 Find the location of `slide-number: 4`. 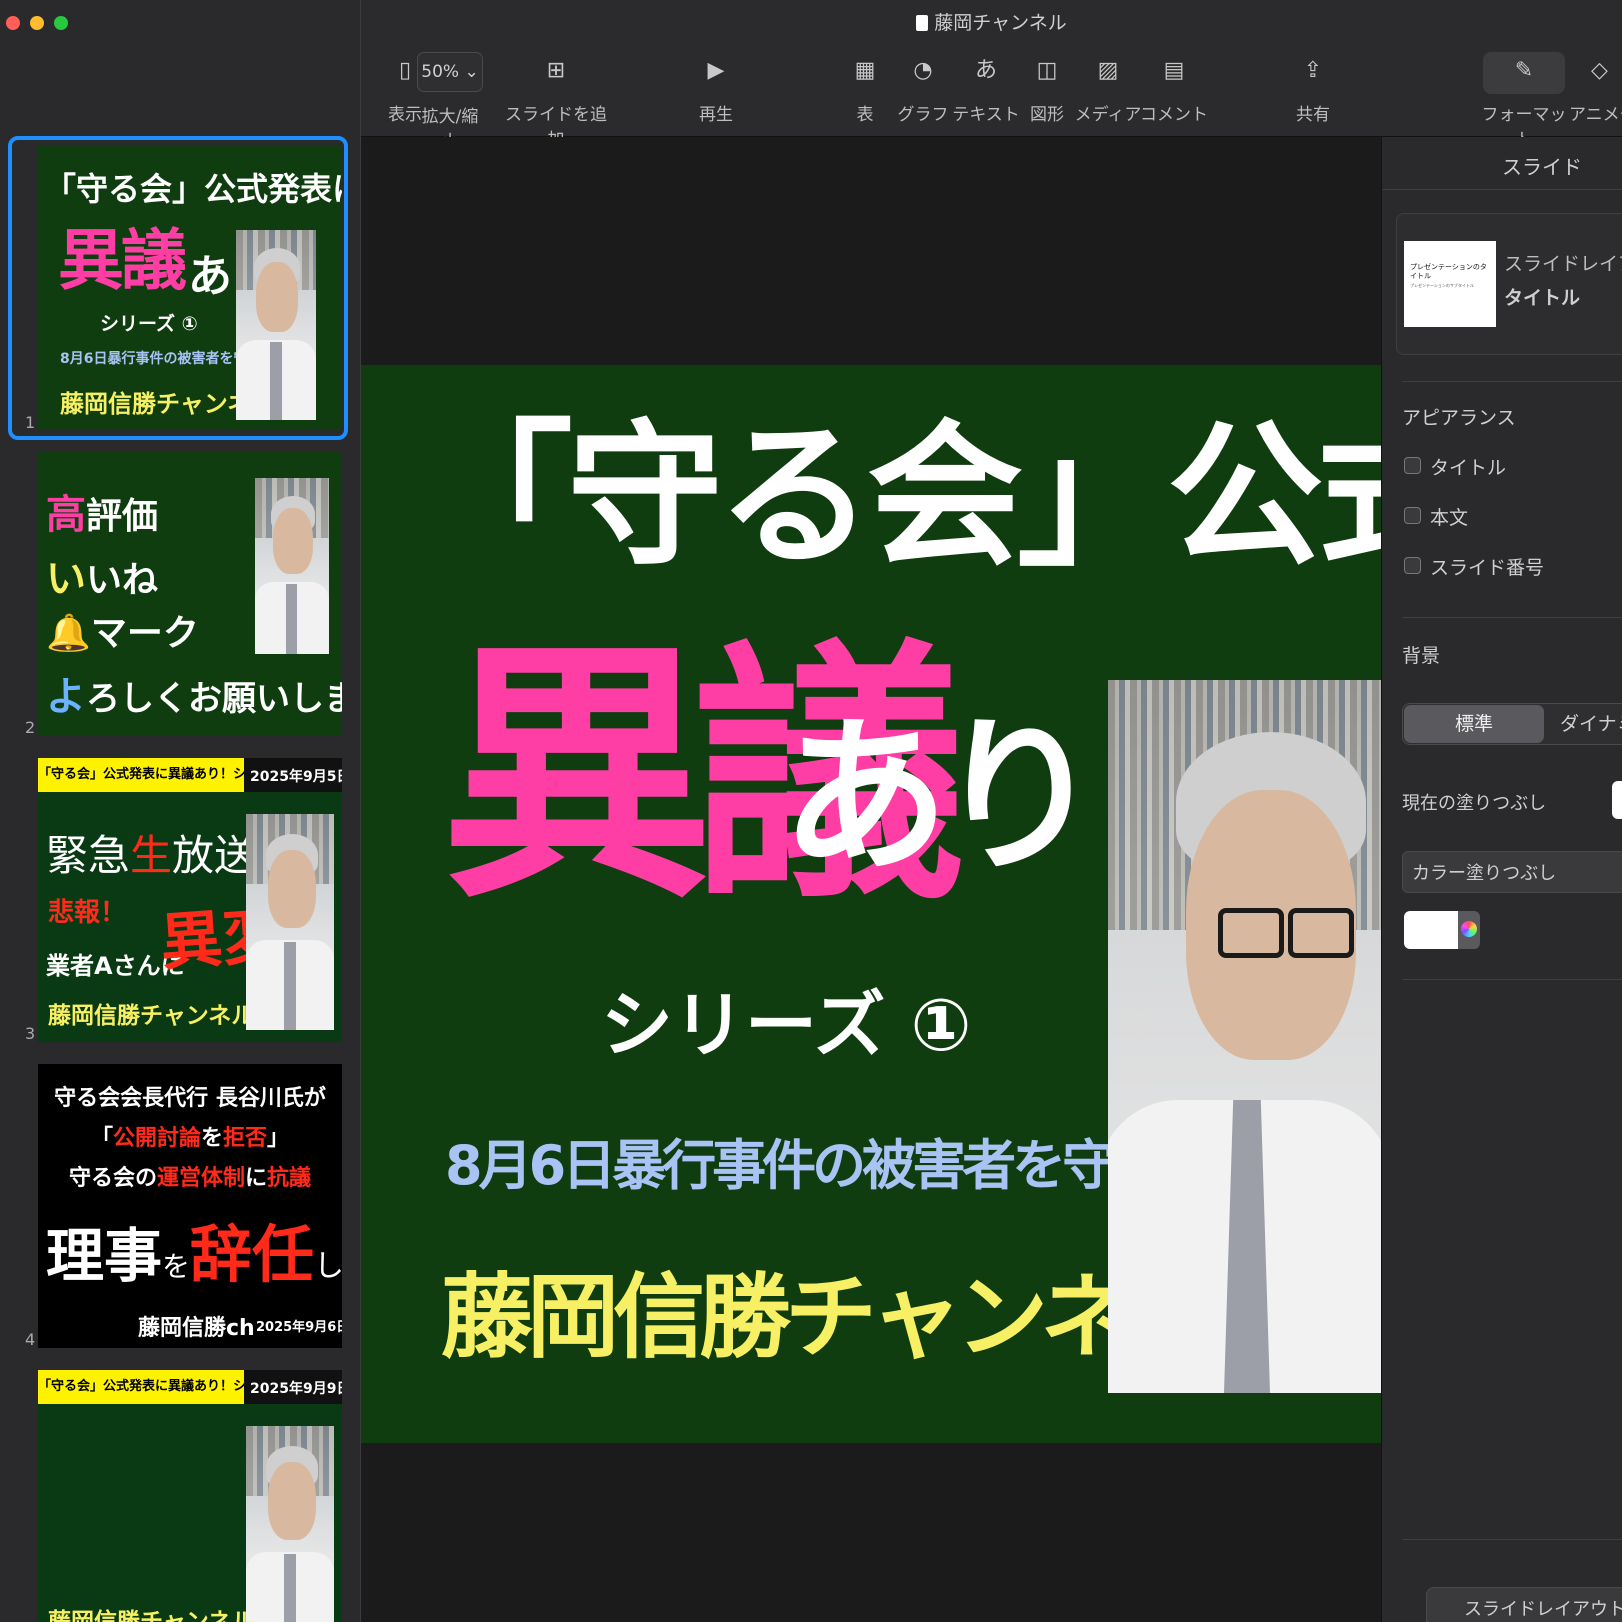

slide-number: 4 is located at coordinates (30, 1339).